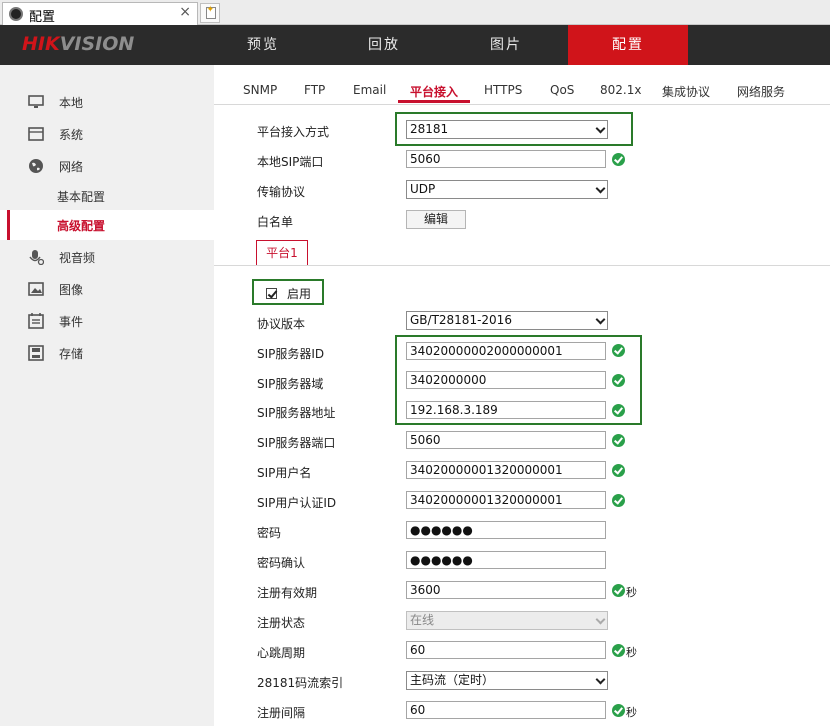 This screenshot has width=830, height=726. Describe the element at coordinates (506, 710) in the screenshot. I see `registration-interval-input` at that location.